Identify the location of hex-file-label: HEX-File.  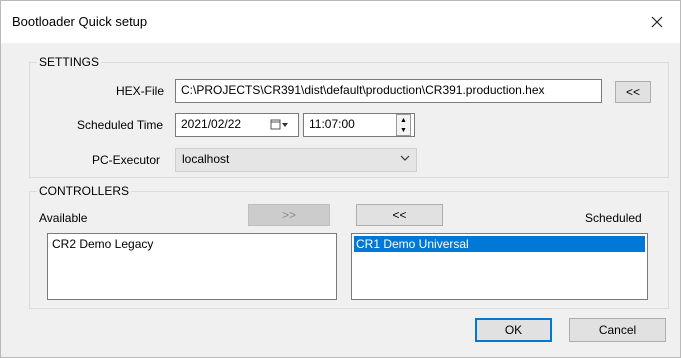
(140, 91).